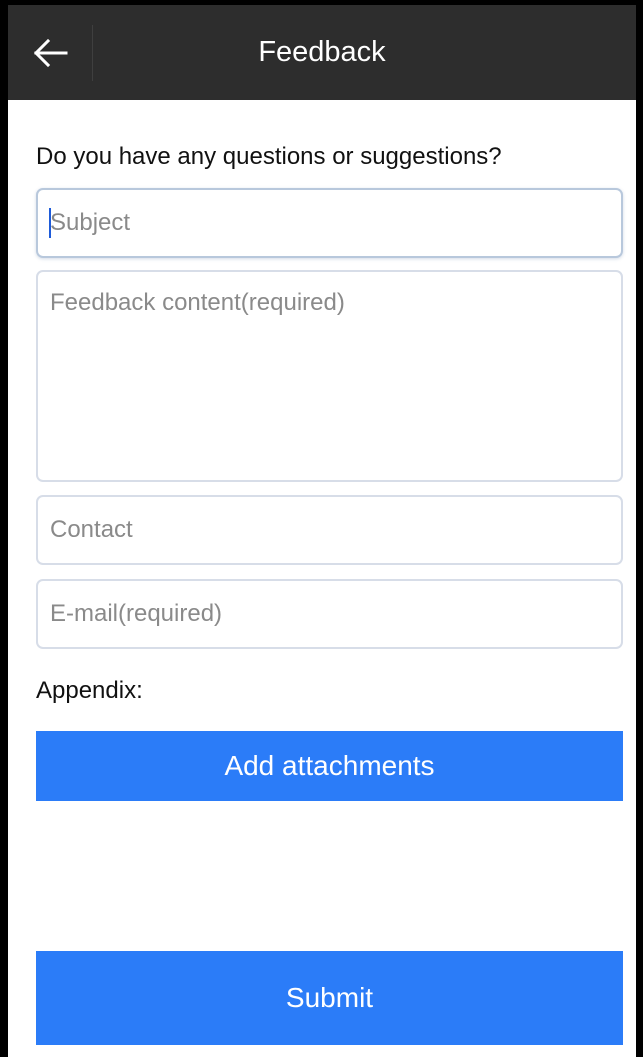 The width and height of the screenshot is (643, 1057). Describe the element at coordinates (329, 614) in the screenshot. I see `email-input` at that location.